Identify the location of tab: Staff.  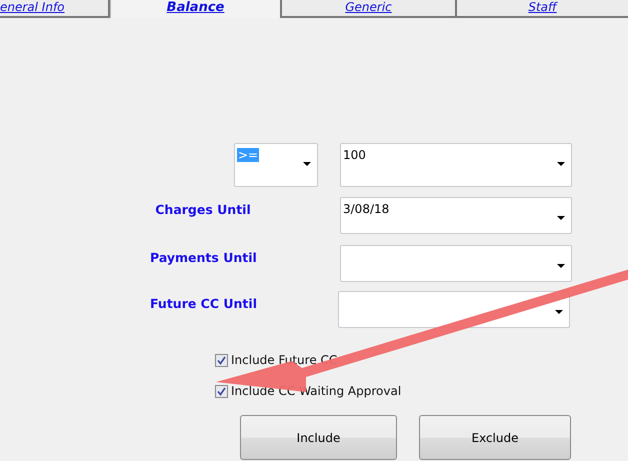
(542, 9).